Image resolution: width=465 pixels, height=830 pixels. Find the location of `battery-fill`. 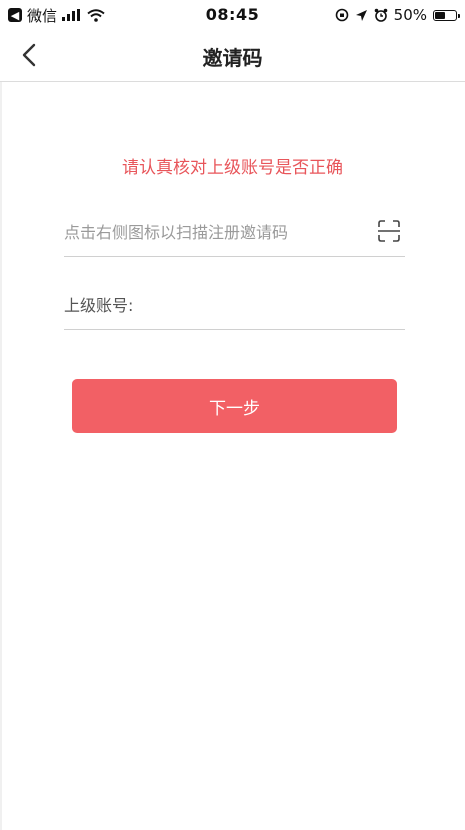

battery-fill is located at coordinates (440, 15).